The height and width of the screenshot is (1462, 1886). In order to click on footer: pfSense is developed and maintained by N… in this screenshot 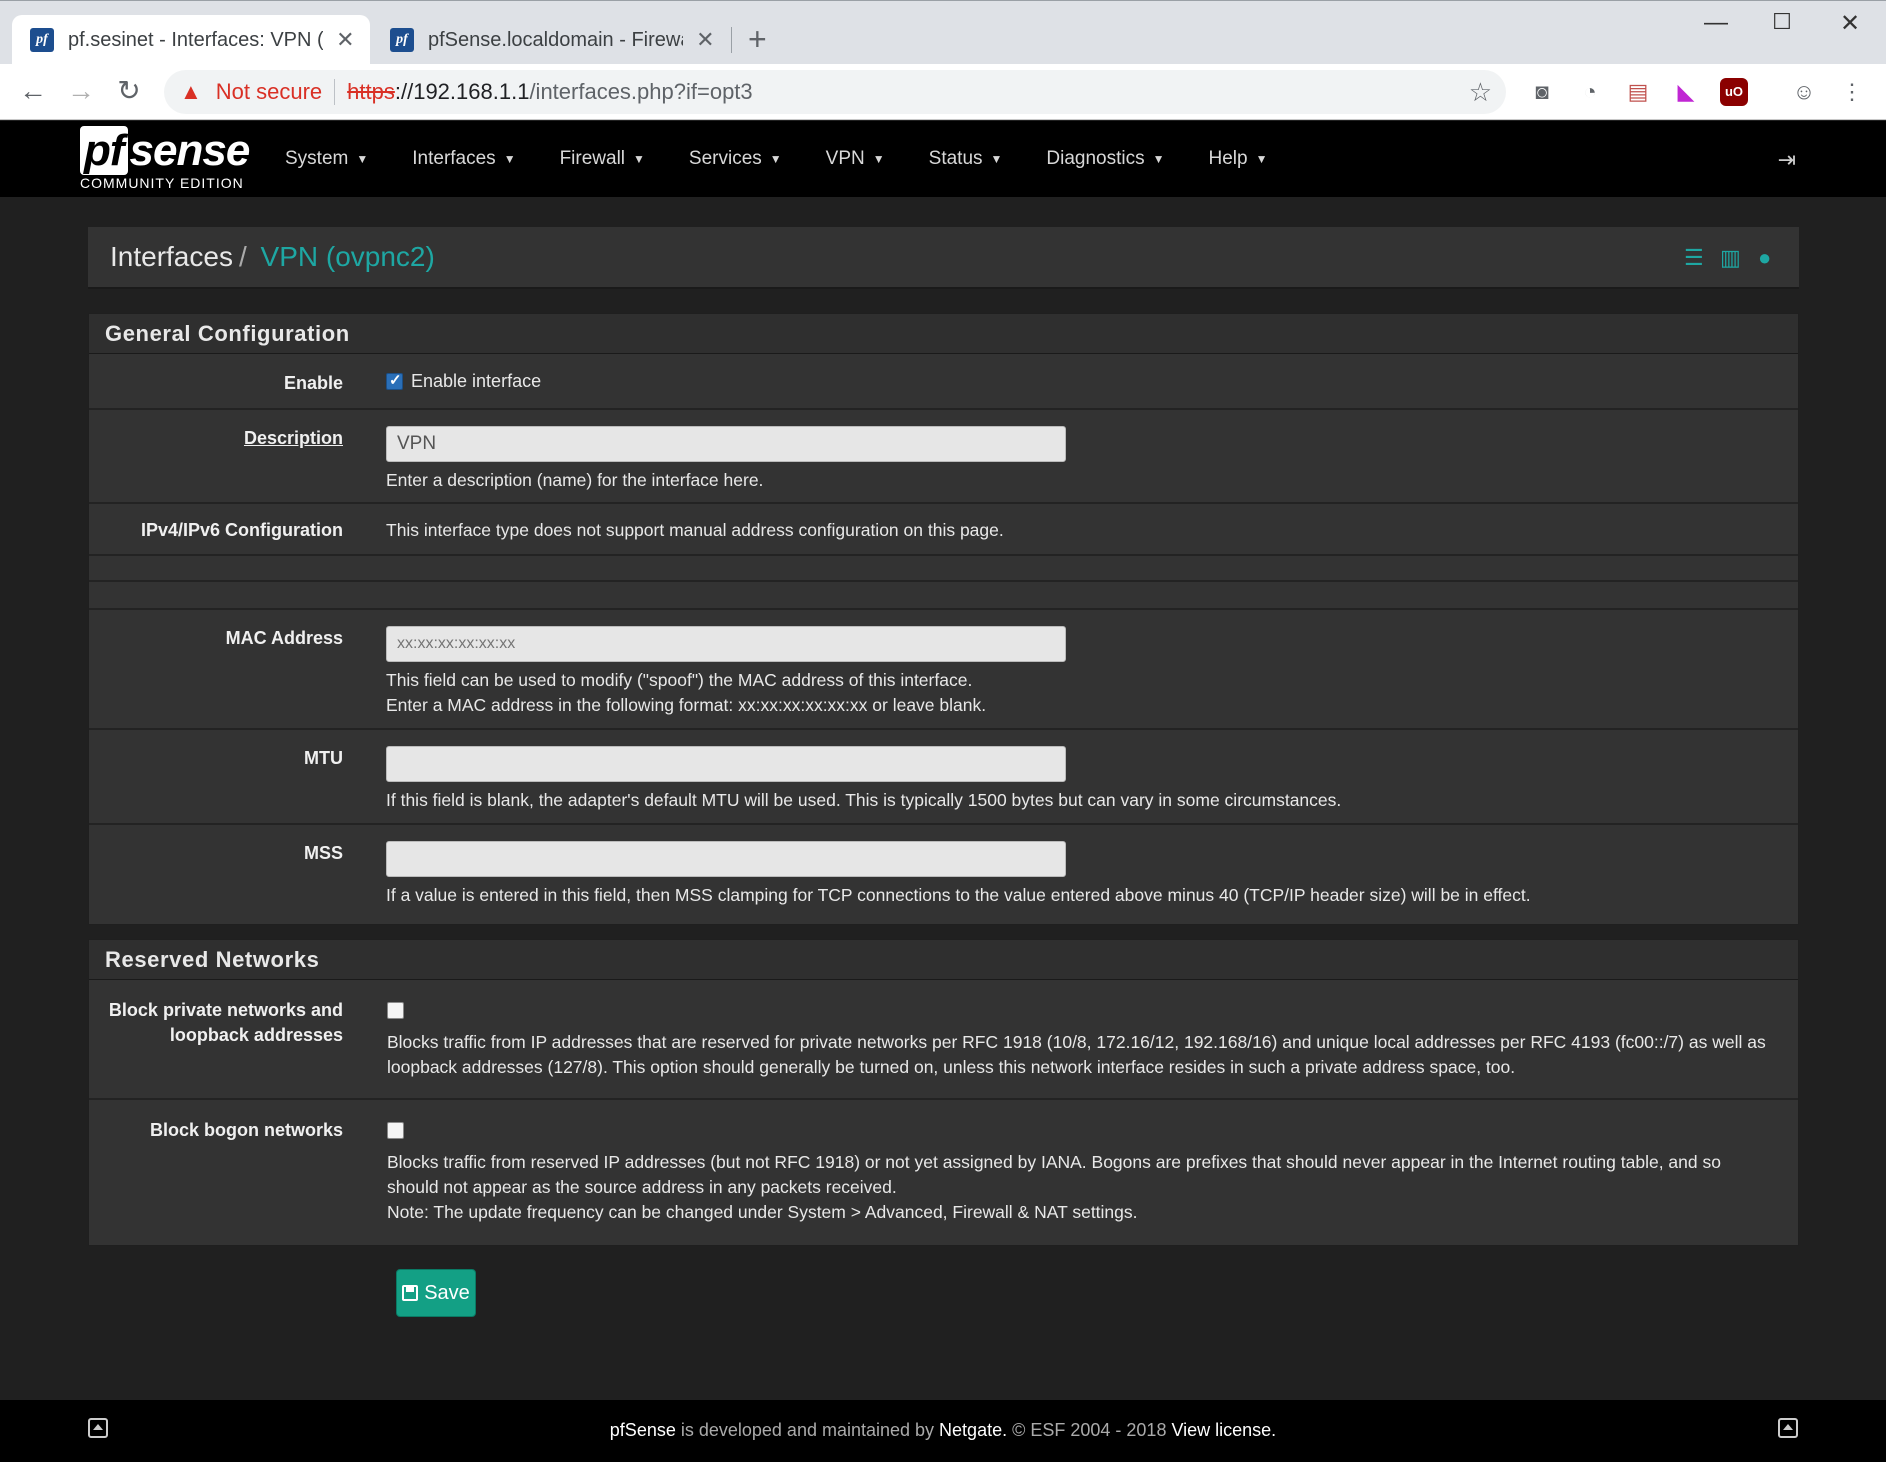, I will do `click(943, 1431)`.